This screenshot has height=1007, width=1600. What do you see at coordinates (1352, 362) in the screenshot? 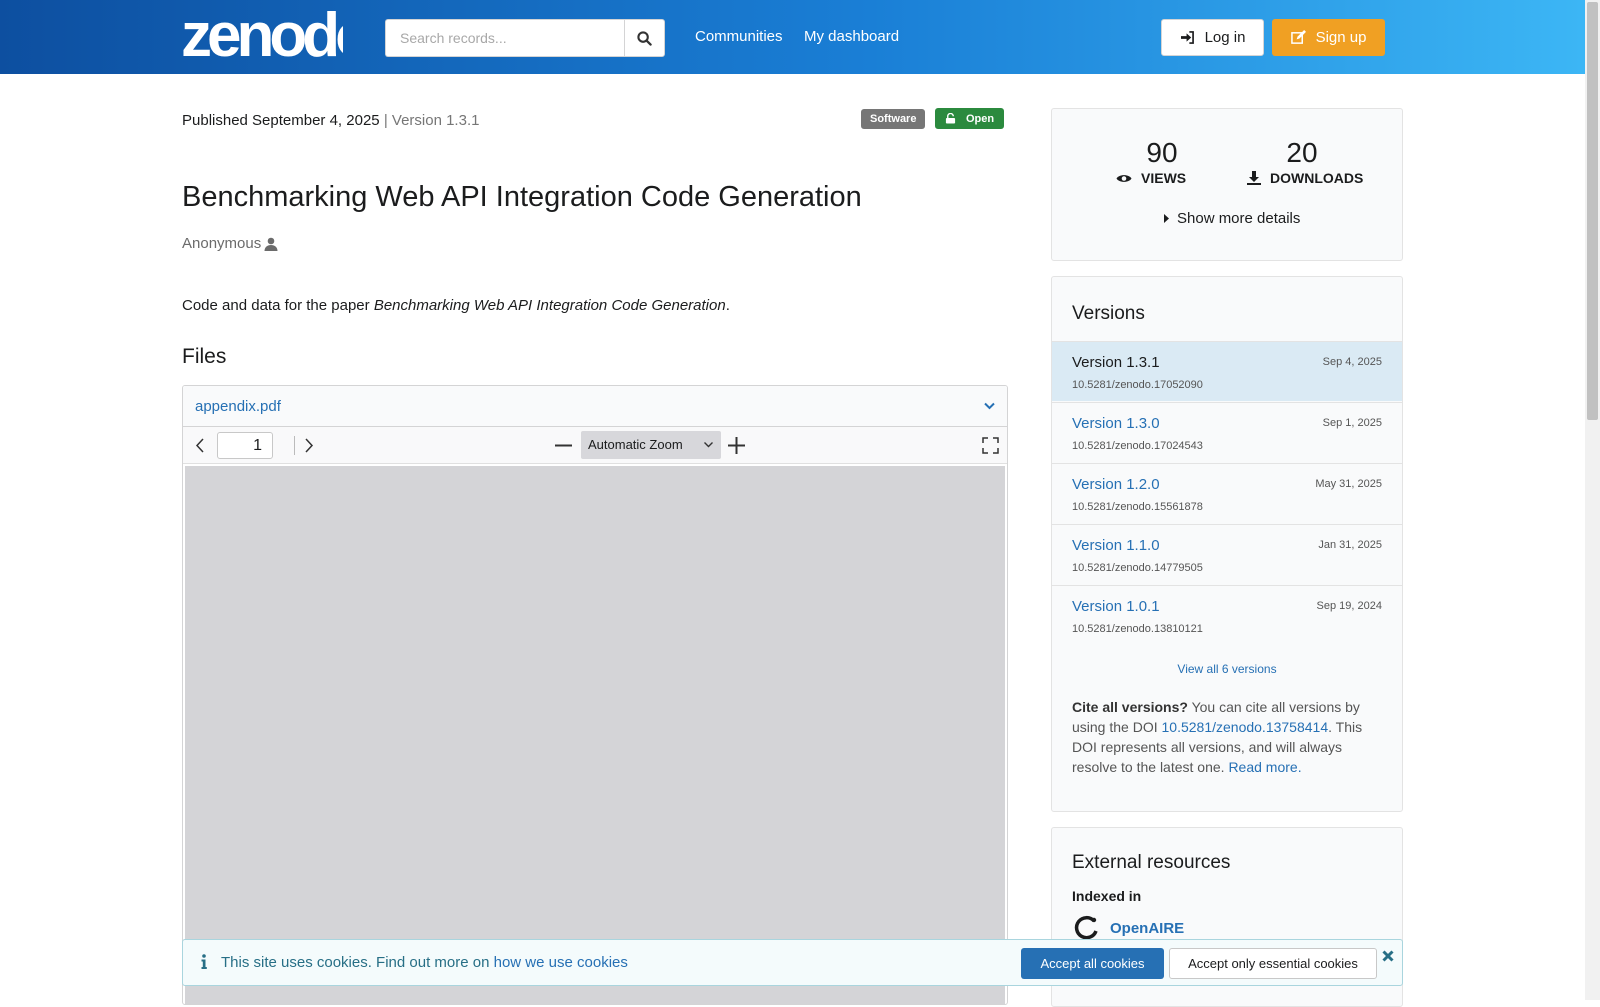
I see `version-date: Sep 4, 2025` at bounding box center [1352, 362].